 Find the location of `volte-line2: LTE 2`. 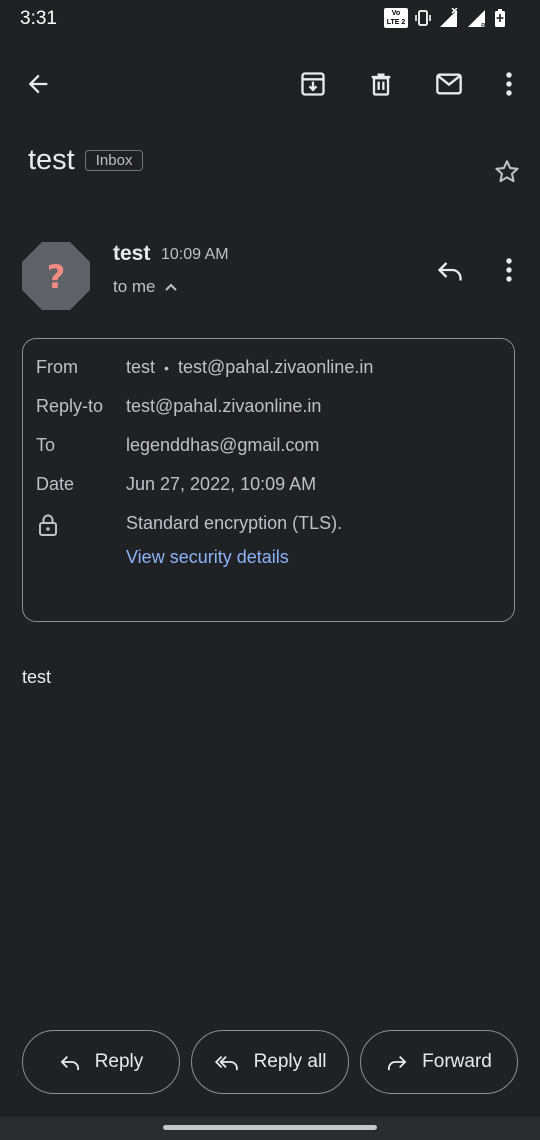

volte-line2: LTE 2 is located at coordinates (396, 22).